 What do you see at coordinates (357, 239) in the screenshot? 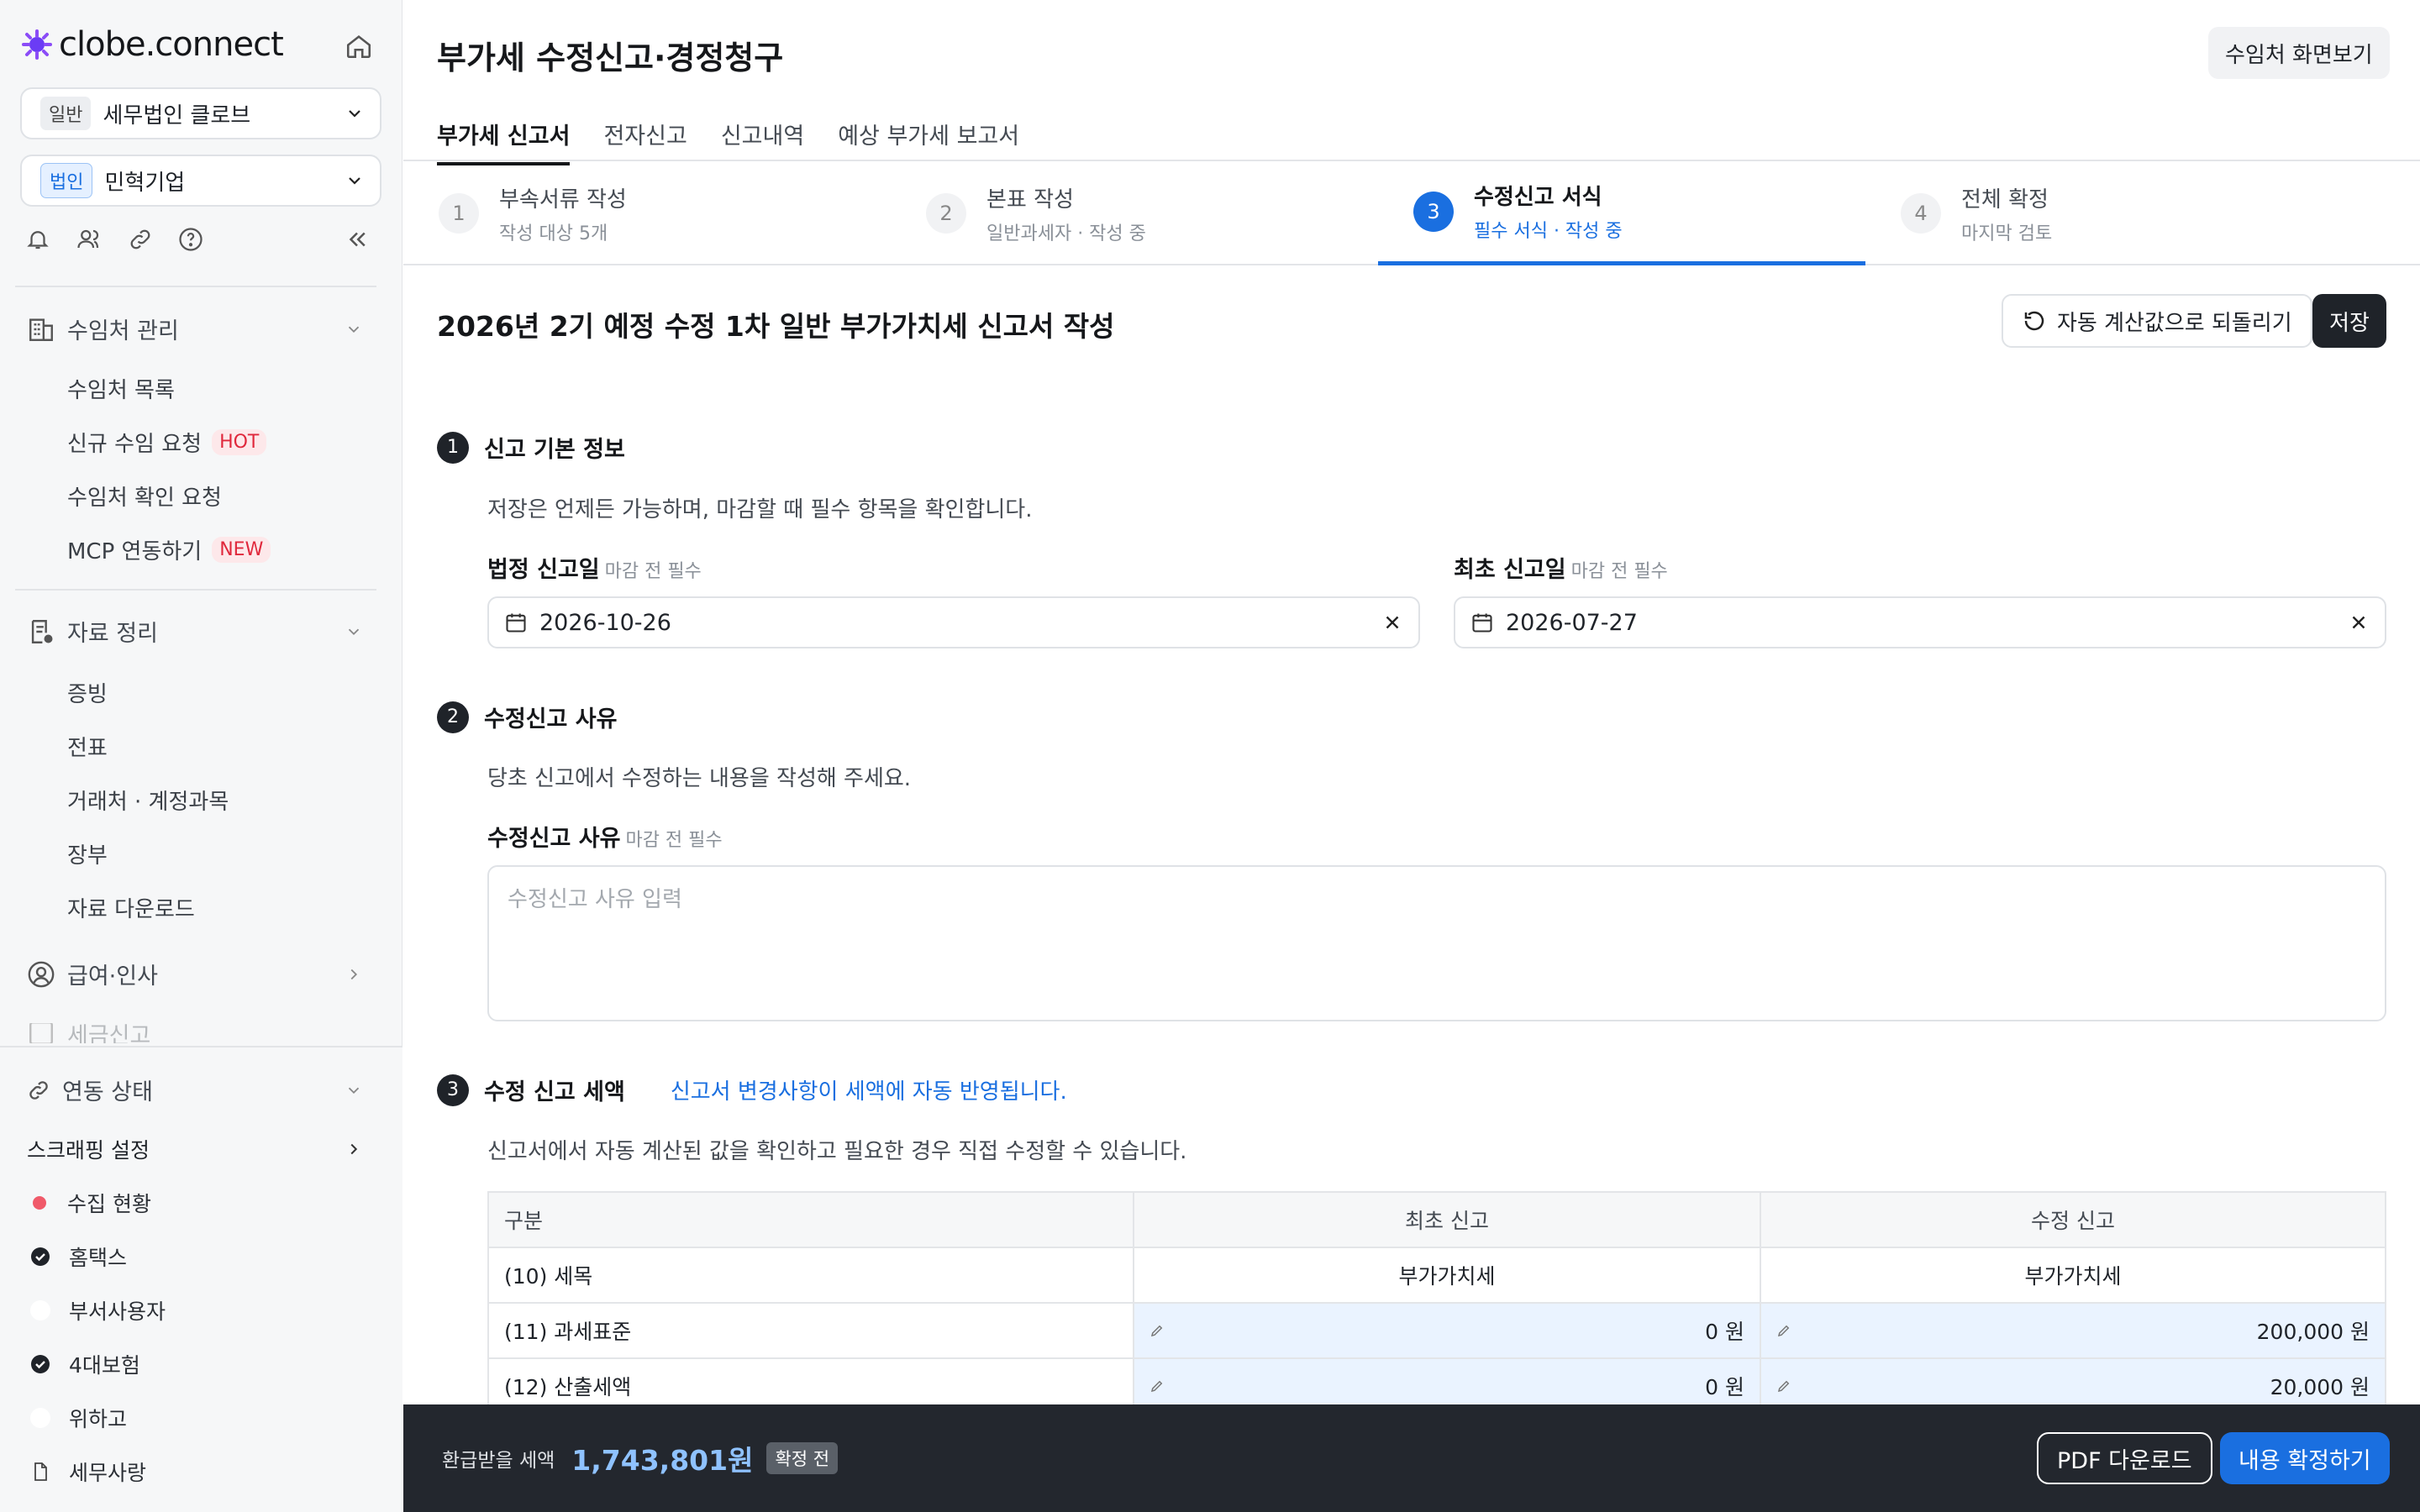
I see `collapse-sidebar-icon` at bounding box center [357, 239].